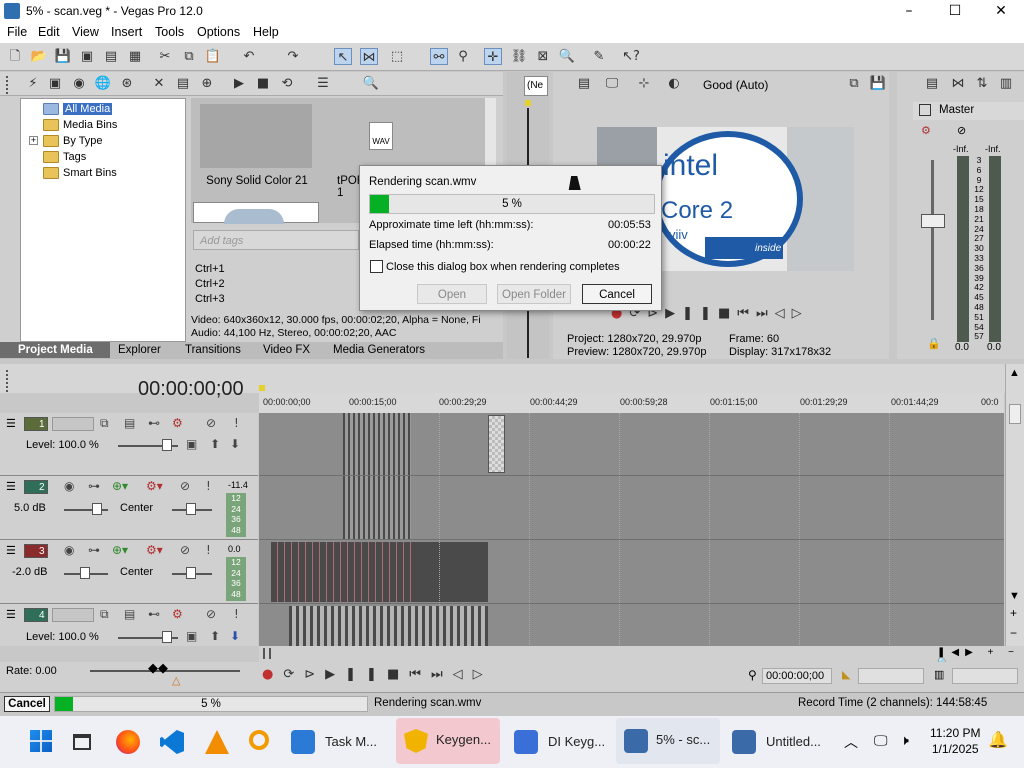 The height and width of the screenshot is (768, 1024). Describe the element at coordinates (700, 313) in the screenshot. I see `pause-icon: ❚❚` at that location.